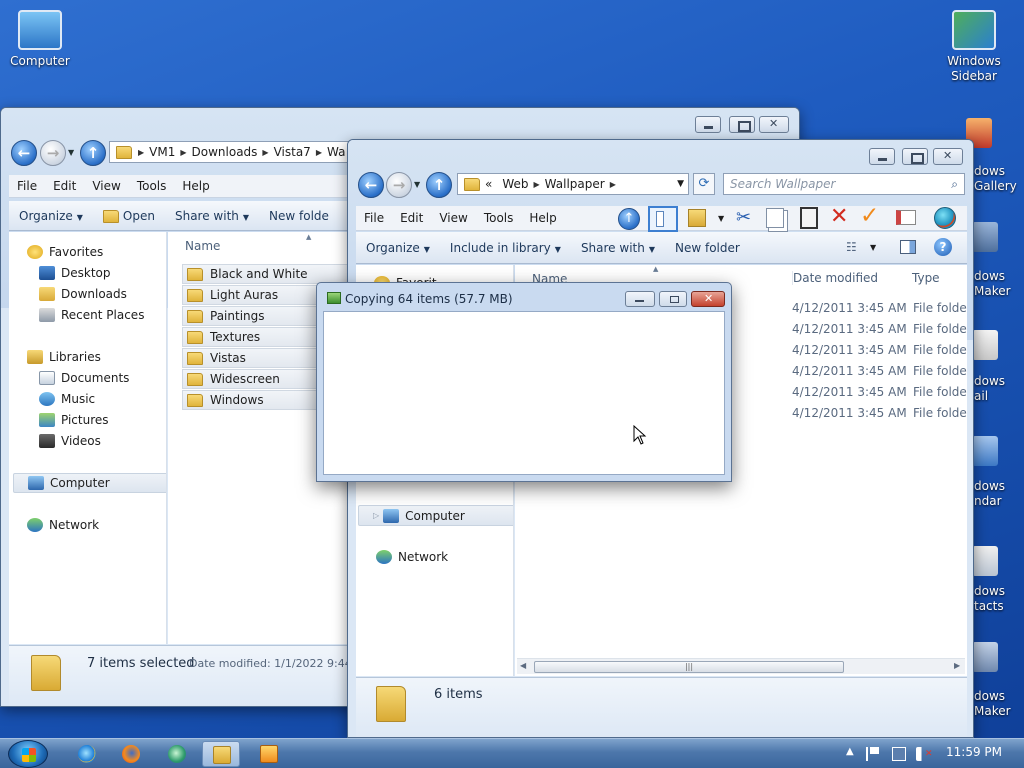  I want to click on nav-pictures: Pictures, so click(74, 420).